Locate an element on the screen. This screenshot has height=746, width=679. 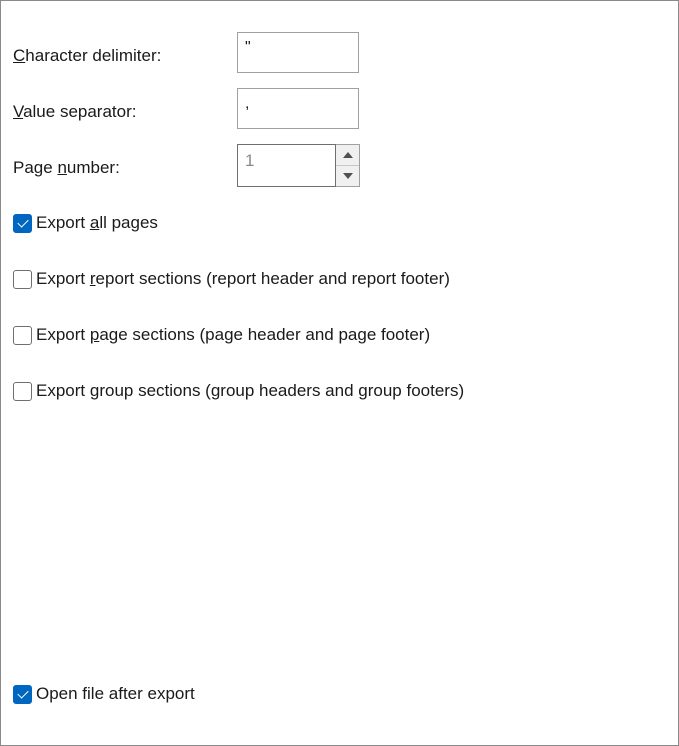
spin-up-button is located at coordinates (347, 155).